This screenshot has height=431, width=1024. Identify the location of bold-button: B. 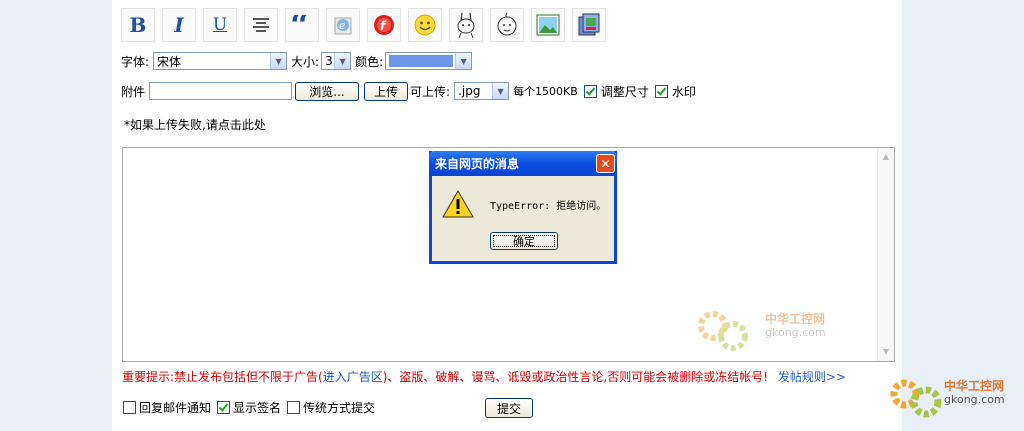
(138, 25).